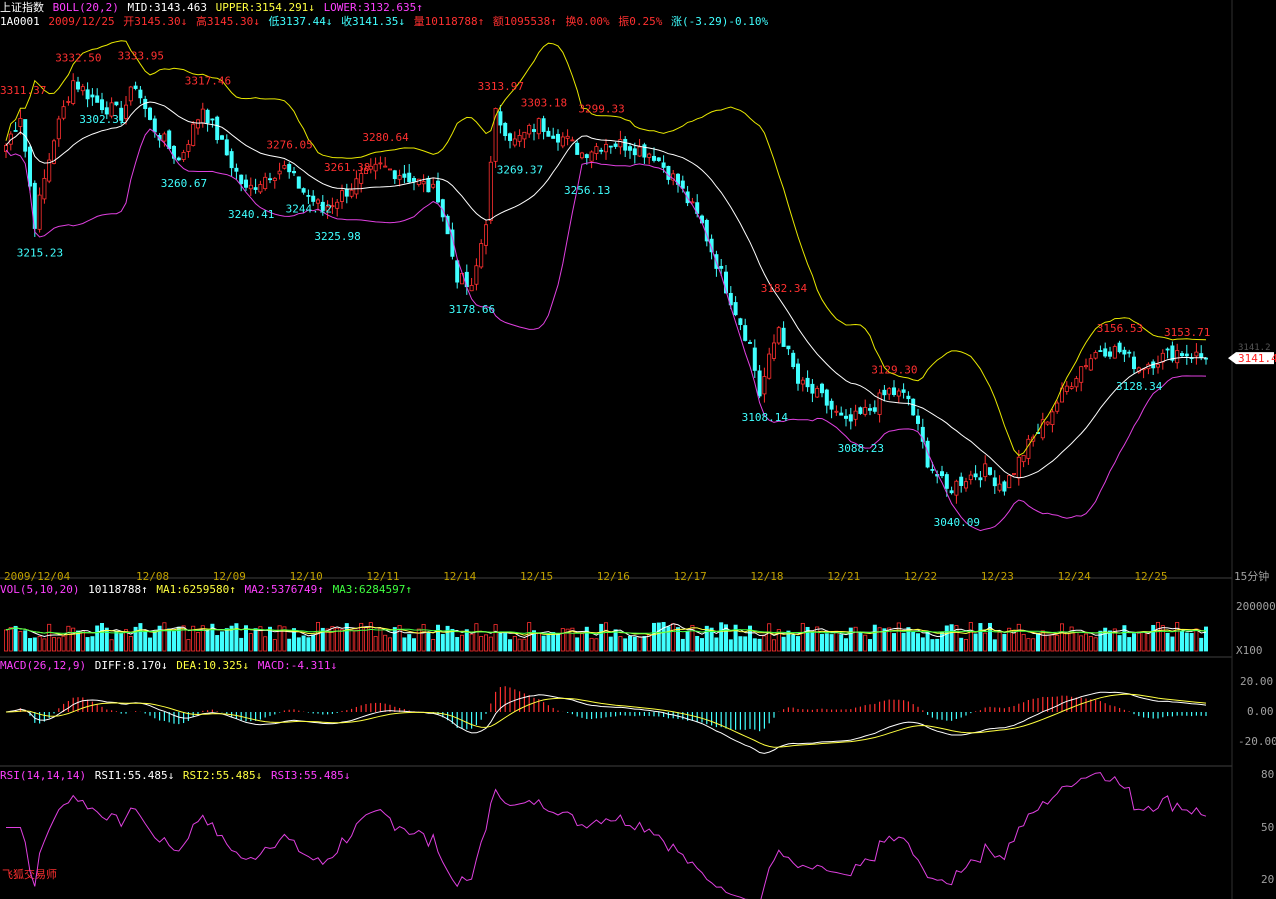 Image resolution: width=1276 pixels, height=899 pixels. Describe the element at coordinates (347, 167) in the screenshot. I see `price-annotation: 3261.38` at that location.